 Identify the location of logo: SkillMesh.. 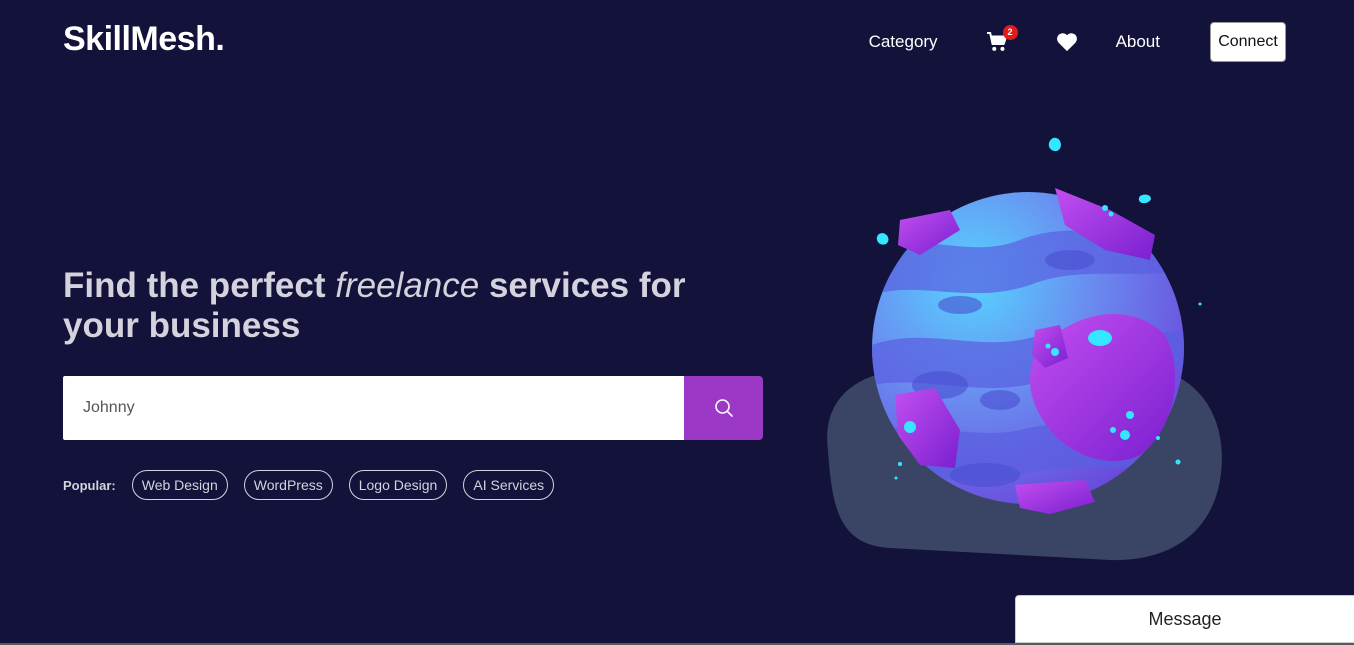
(144, 39).